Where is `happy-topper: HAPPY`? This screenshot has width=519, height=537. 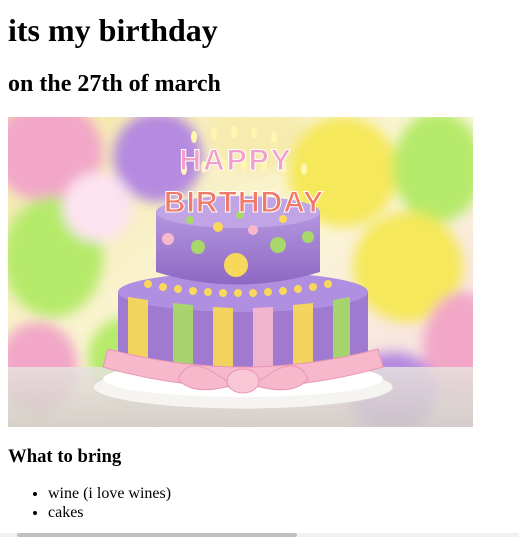 happy-topper: HAPPY is located at coordinates (235, 160).